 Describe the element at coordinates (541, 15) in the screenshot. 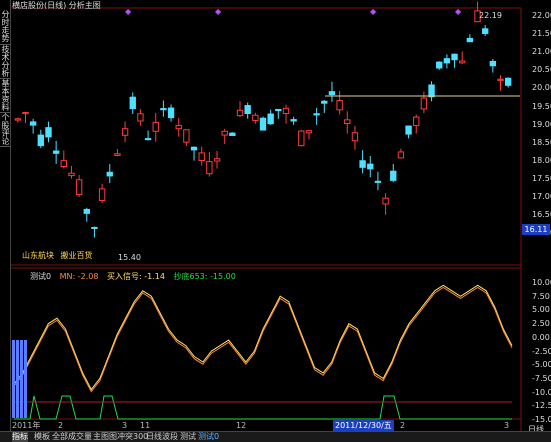

I see `price-tick-label: 22.00` at that location.